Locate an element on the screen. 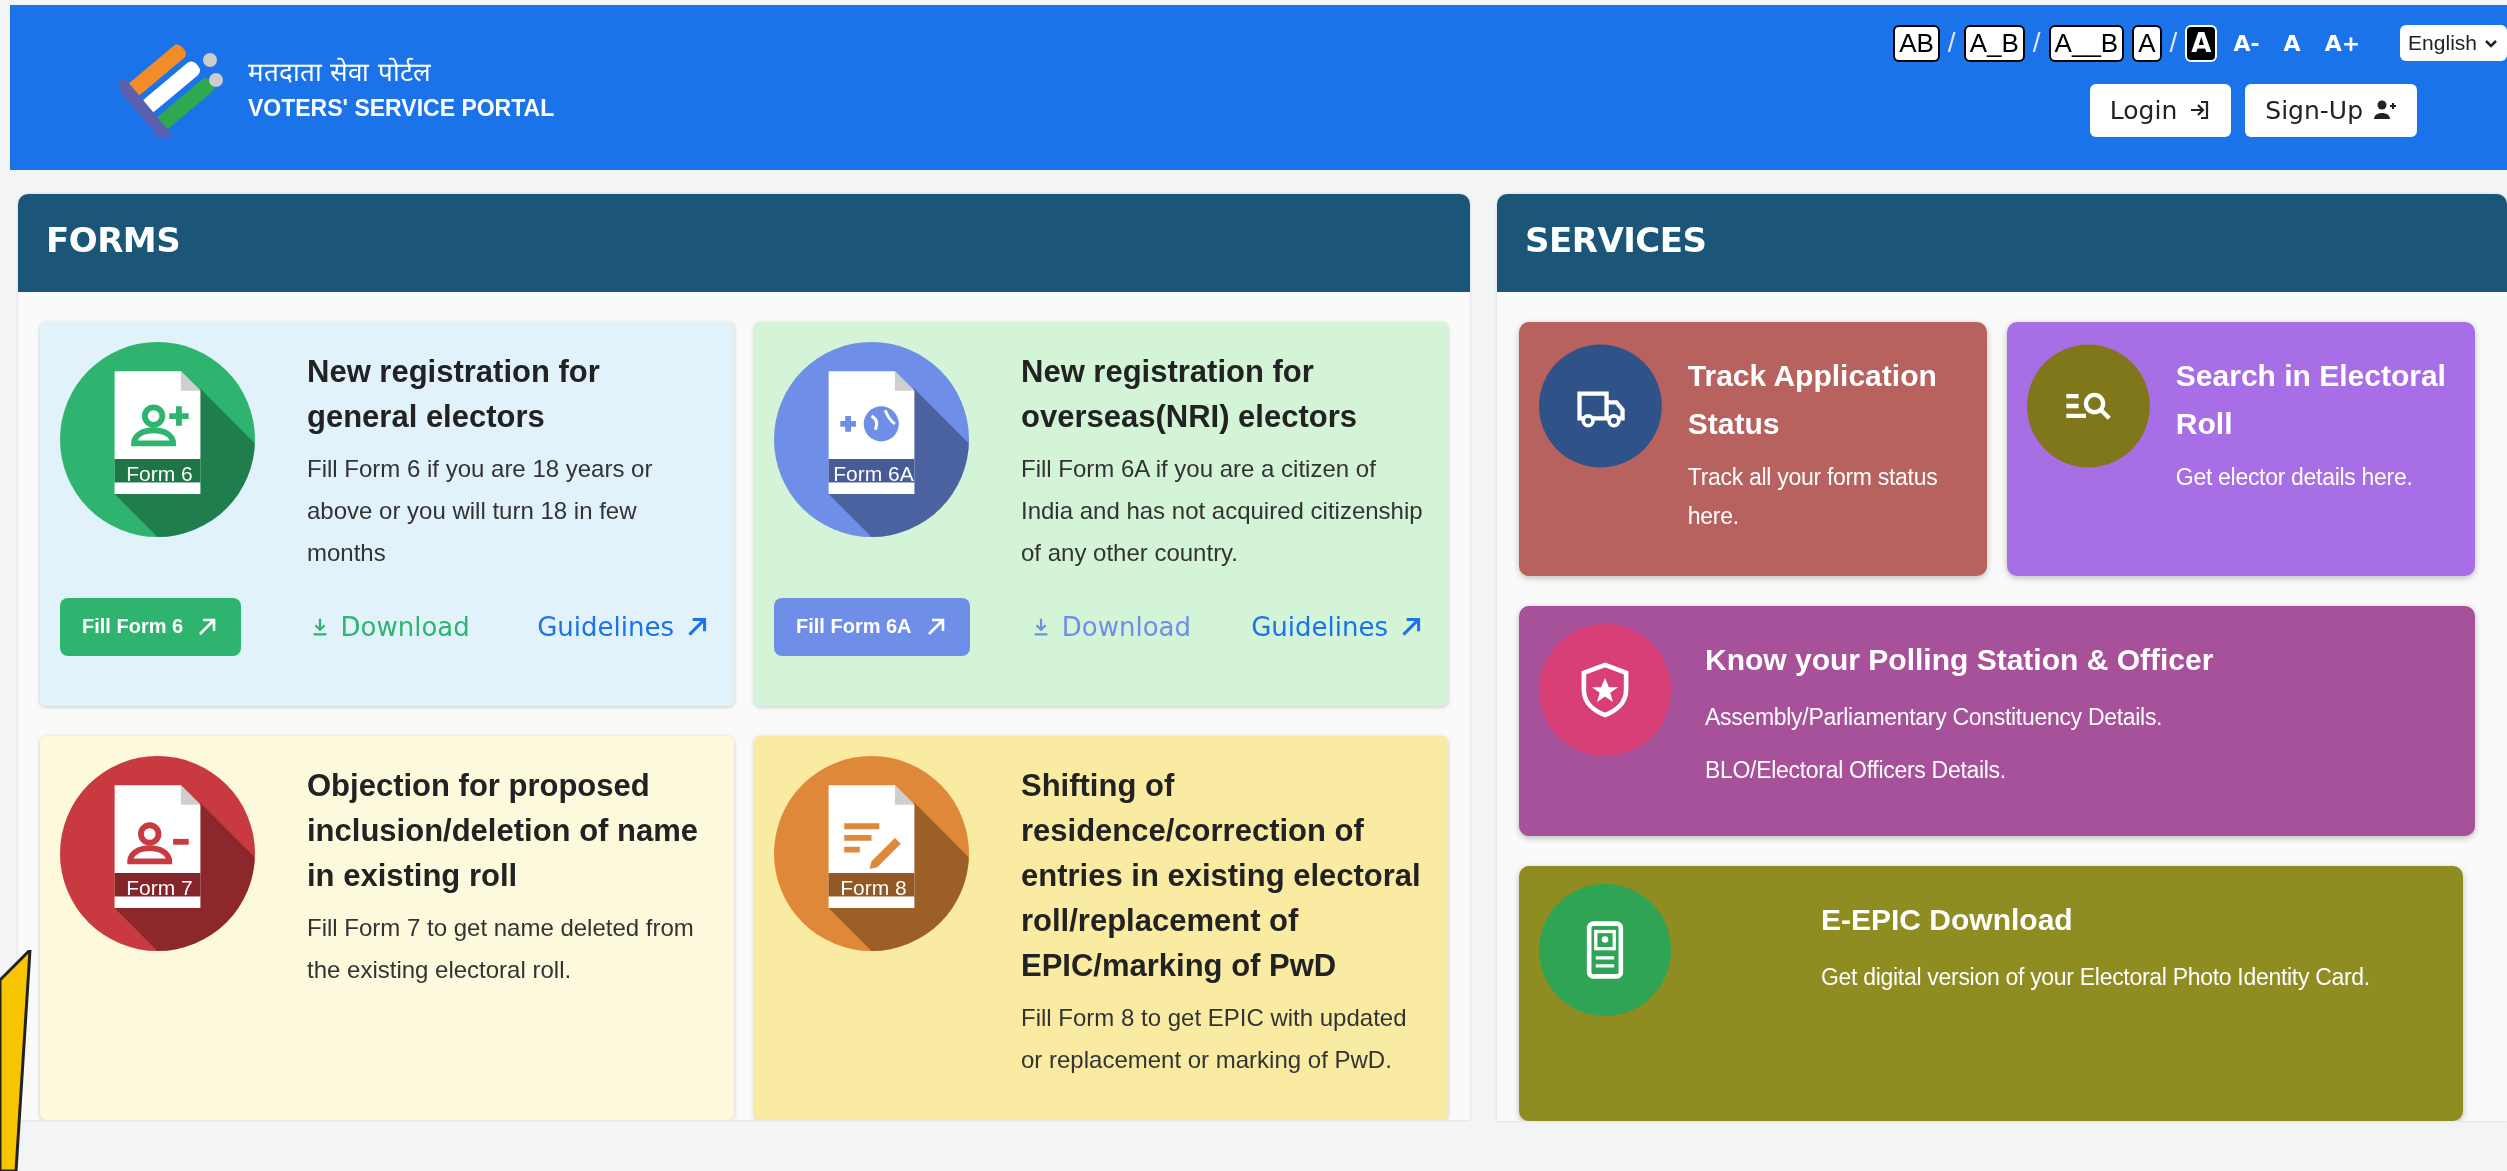 Image resolution: width=2507 pixels, height=1171 pixels. id-card-icon is located at coordinates (1605, 950).